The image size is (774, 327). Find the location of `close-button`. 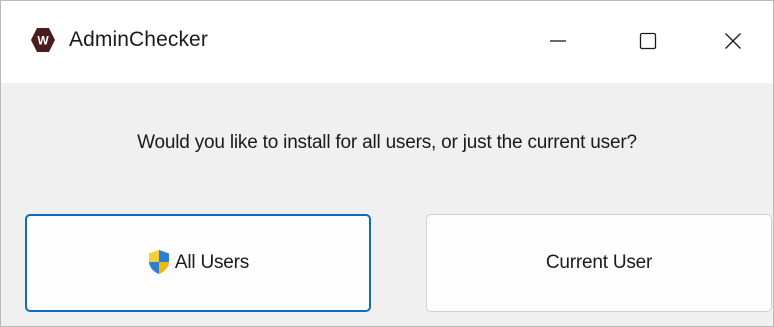

close-button is located at coordinates (733, 41).